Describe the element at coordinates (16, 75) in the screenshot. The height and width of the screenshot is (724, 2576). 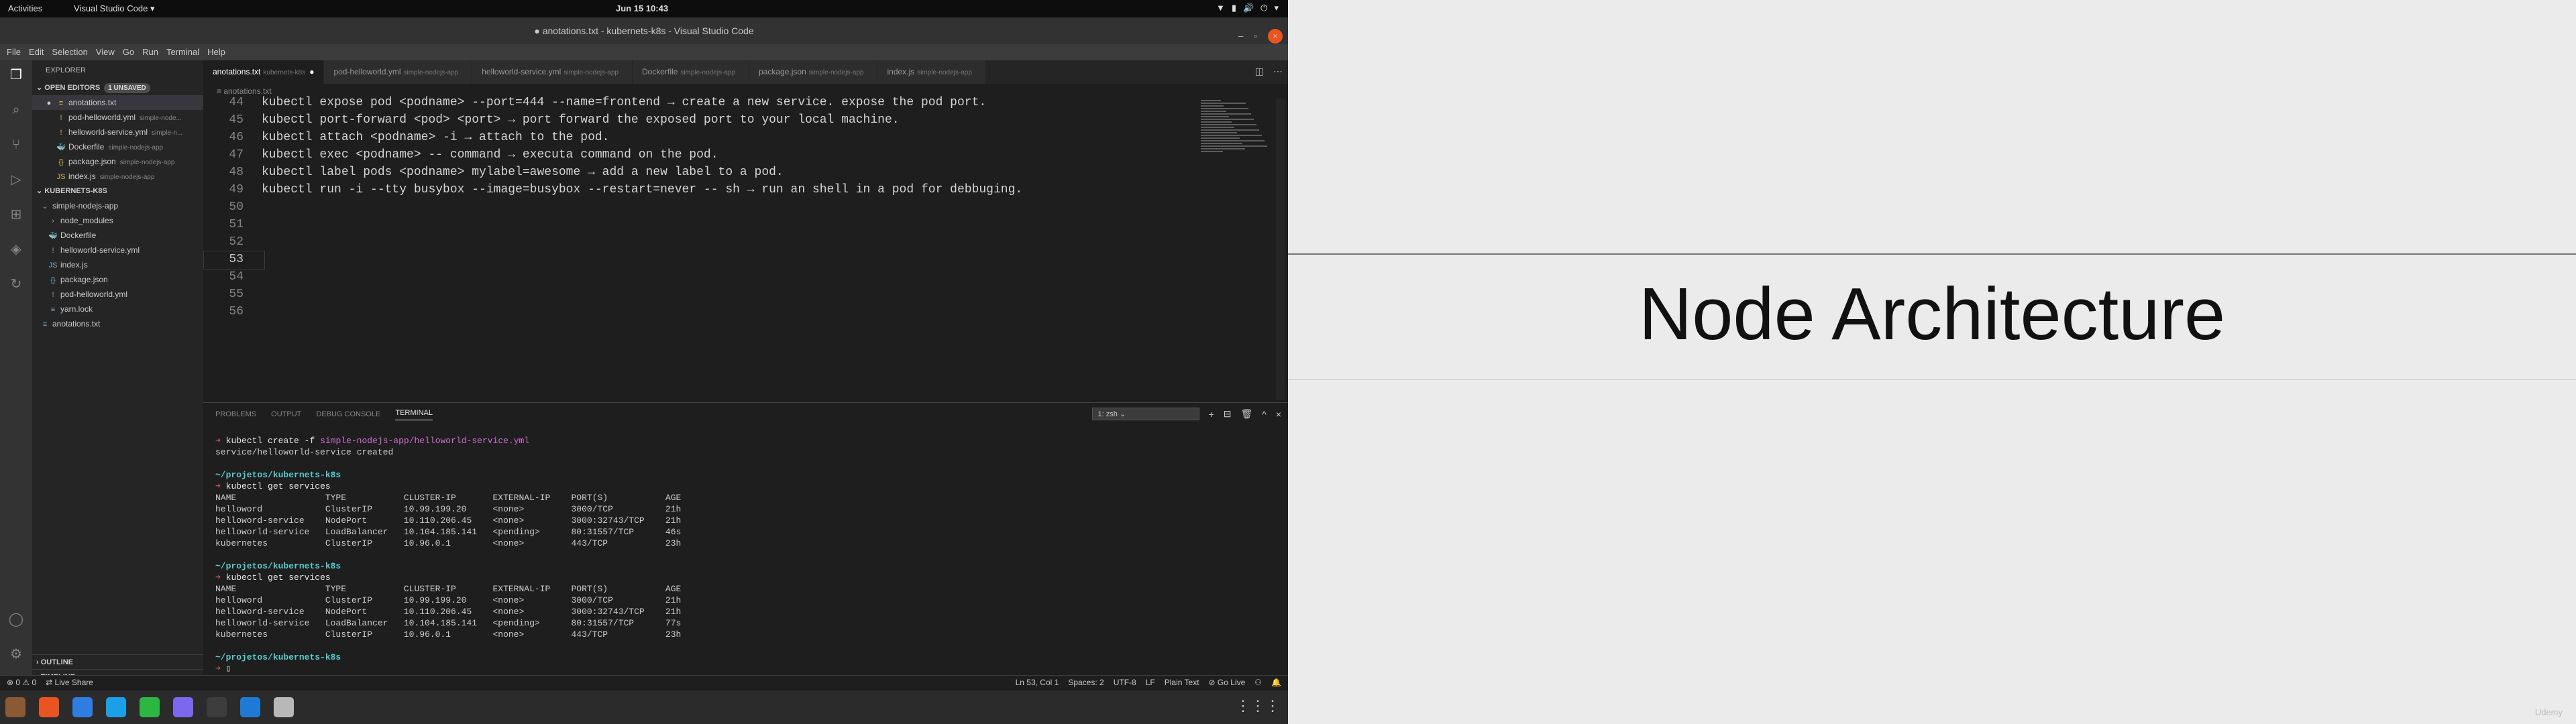
I see `explorer-icon: ❐` at that location.